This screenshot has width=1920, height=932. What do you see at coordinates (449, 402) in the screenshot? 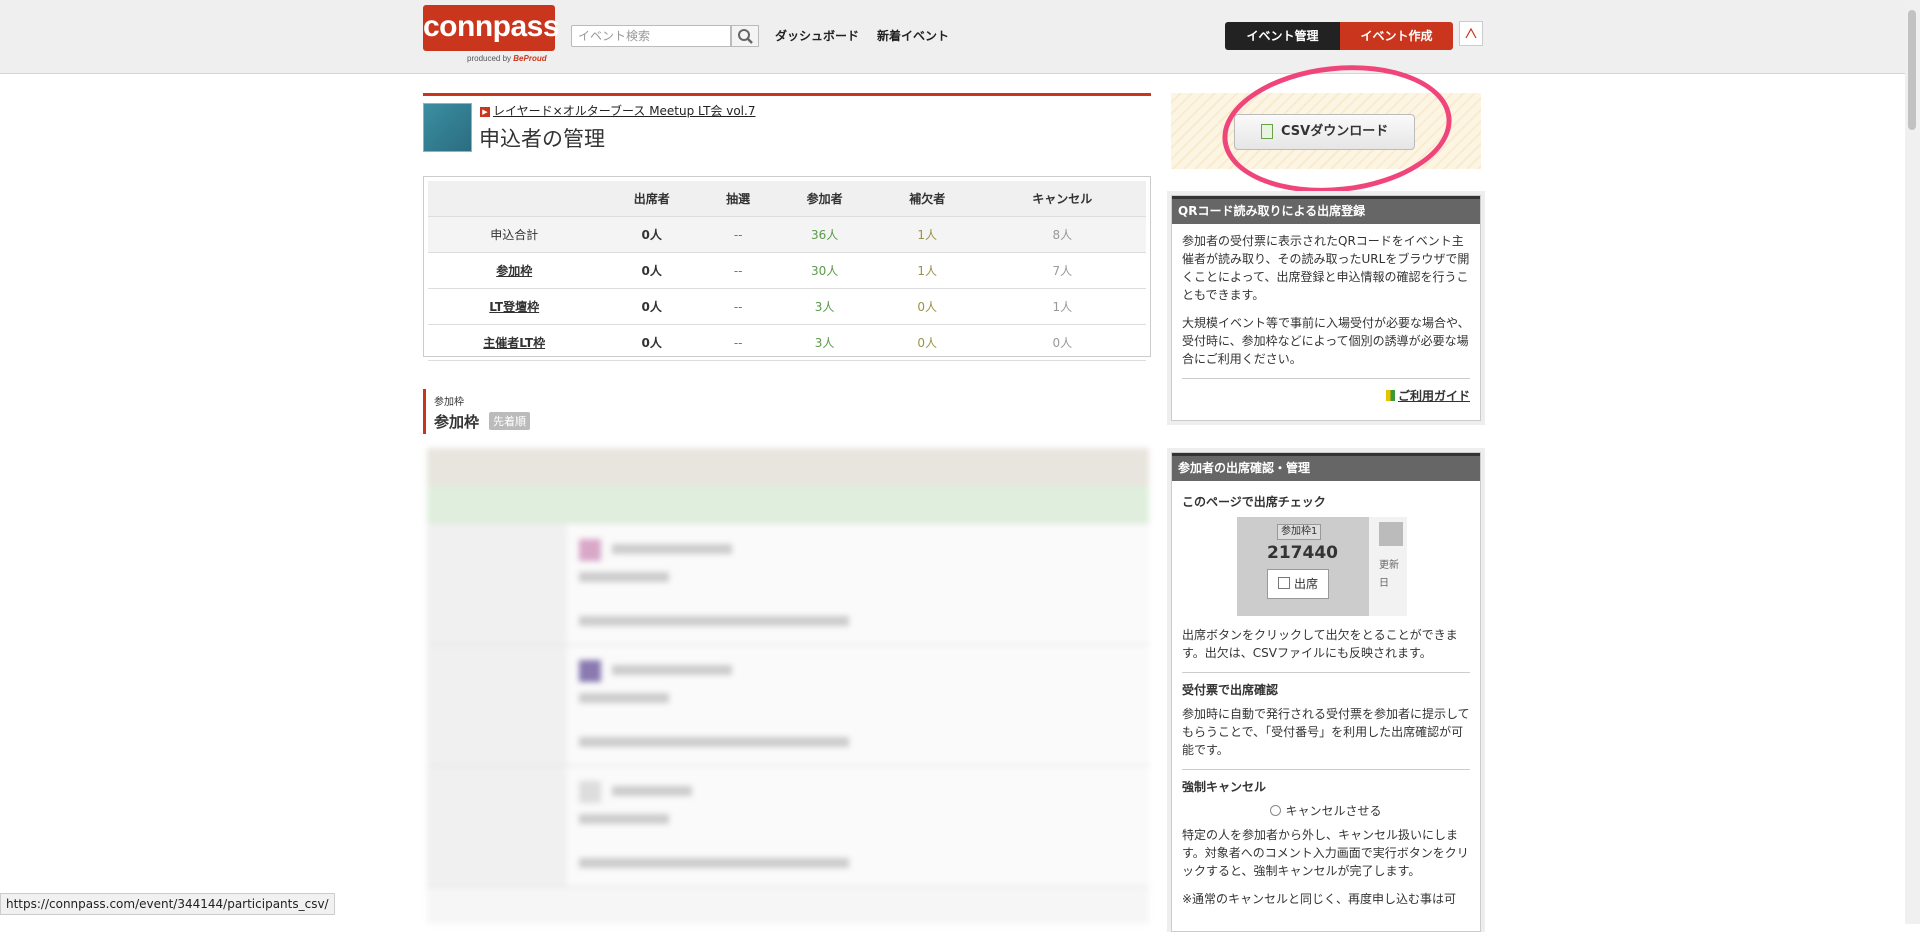
I see `section-small-label: 参加枠` at bounding box center [449, 402].